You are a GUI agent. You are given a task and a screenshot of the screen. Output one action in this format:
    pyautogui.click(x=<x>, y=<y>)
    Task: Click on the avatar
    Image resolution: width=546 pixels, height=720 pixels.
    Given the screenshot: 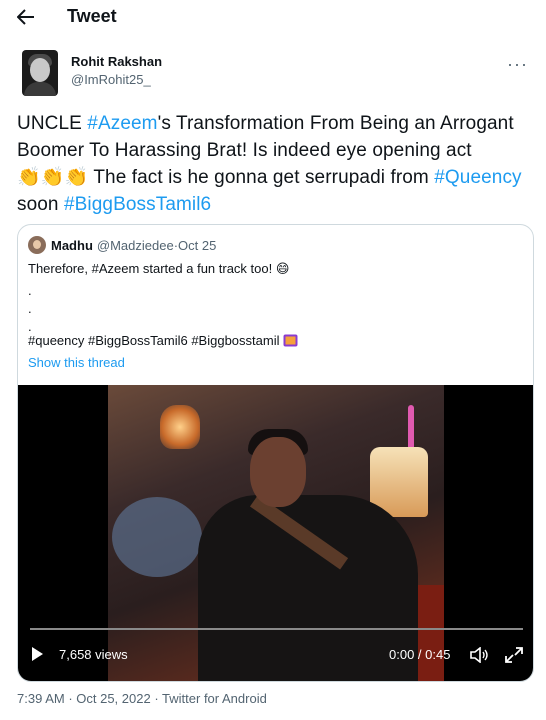 What is the action you would take?
    pyautogui.click(x=40, y=73)
    